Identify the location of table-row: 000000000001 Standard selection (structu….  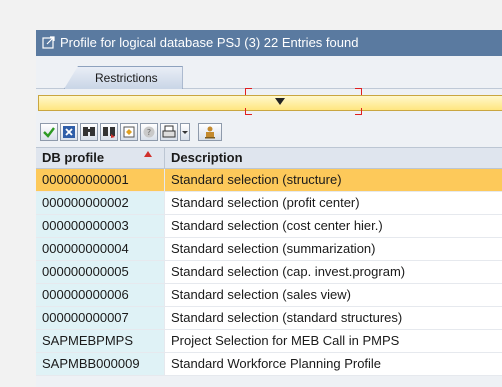
(269, 180).